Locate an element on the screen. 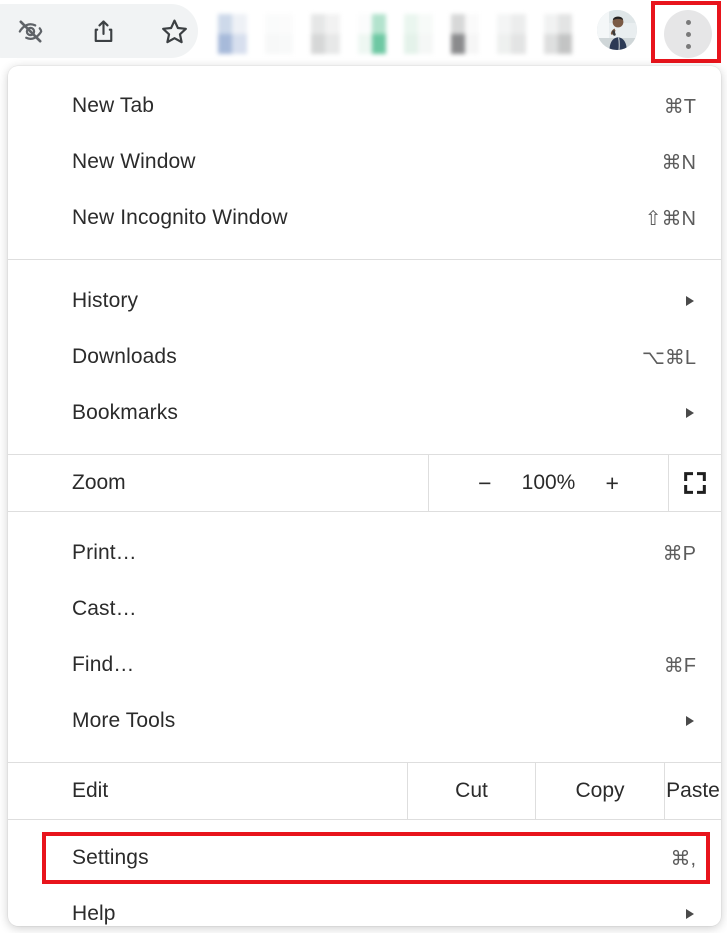 This screenshot has height=933, width=727. zoom-in-button: + is located at coordinates (612, 483).